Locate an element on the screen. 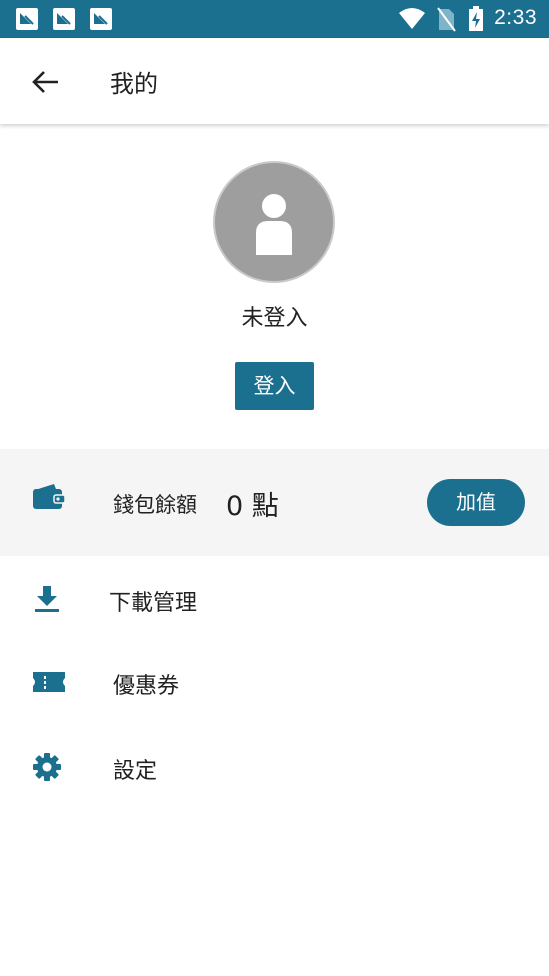  battery-charging-icon is located at coordinates (476, 19).